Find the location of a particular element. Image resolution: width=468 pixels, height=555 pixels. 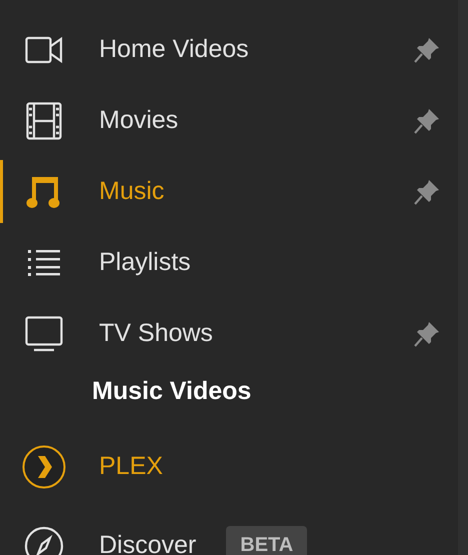

video-camera-icon is located at coordinates (44, 50).